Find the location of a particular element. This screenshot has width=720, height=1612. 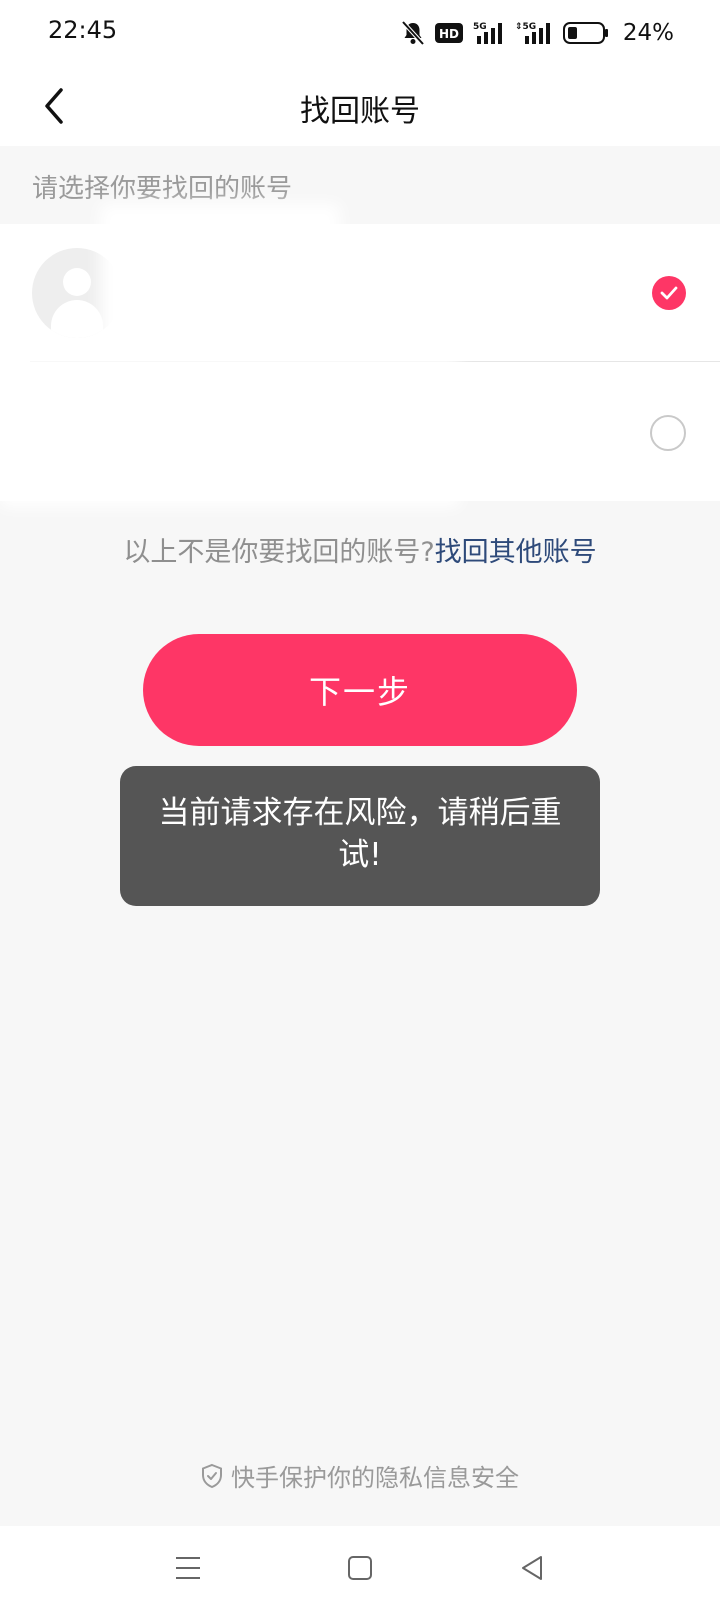

menu-icon is located at coordinates (188, 1568).